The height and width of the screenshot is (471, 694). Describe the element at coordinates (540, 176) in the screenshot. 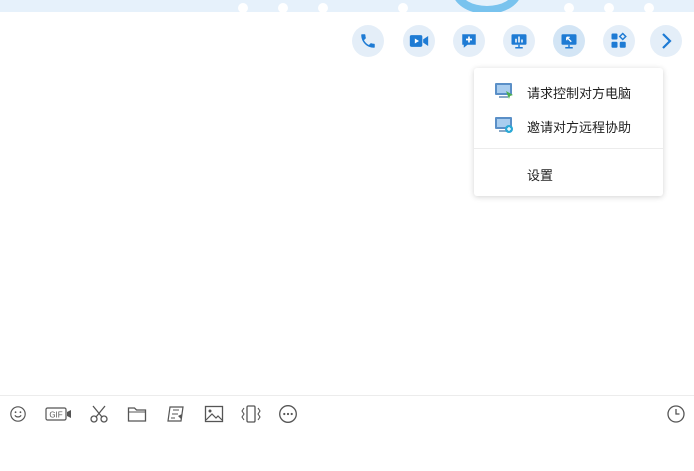

I see `menu-item-label: 设置` at that location.